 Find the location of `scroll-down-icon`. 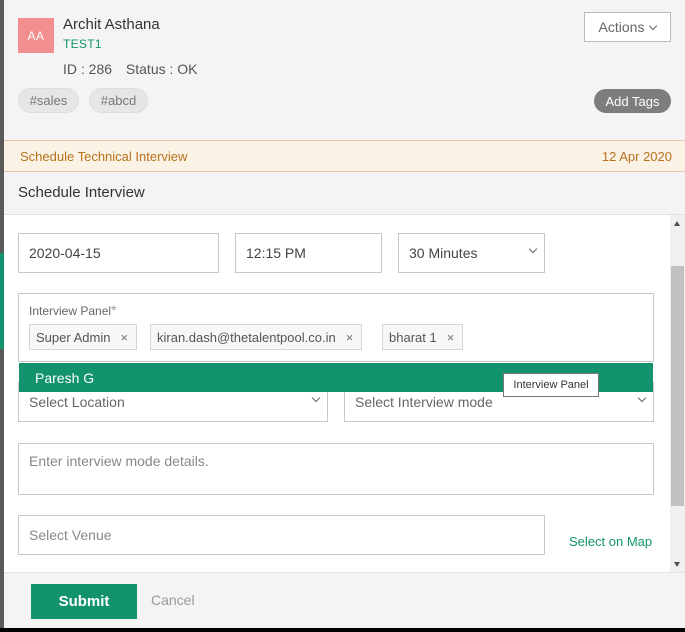

scroll-down-icon is located at coordinates (677, 564).